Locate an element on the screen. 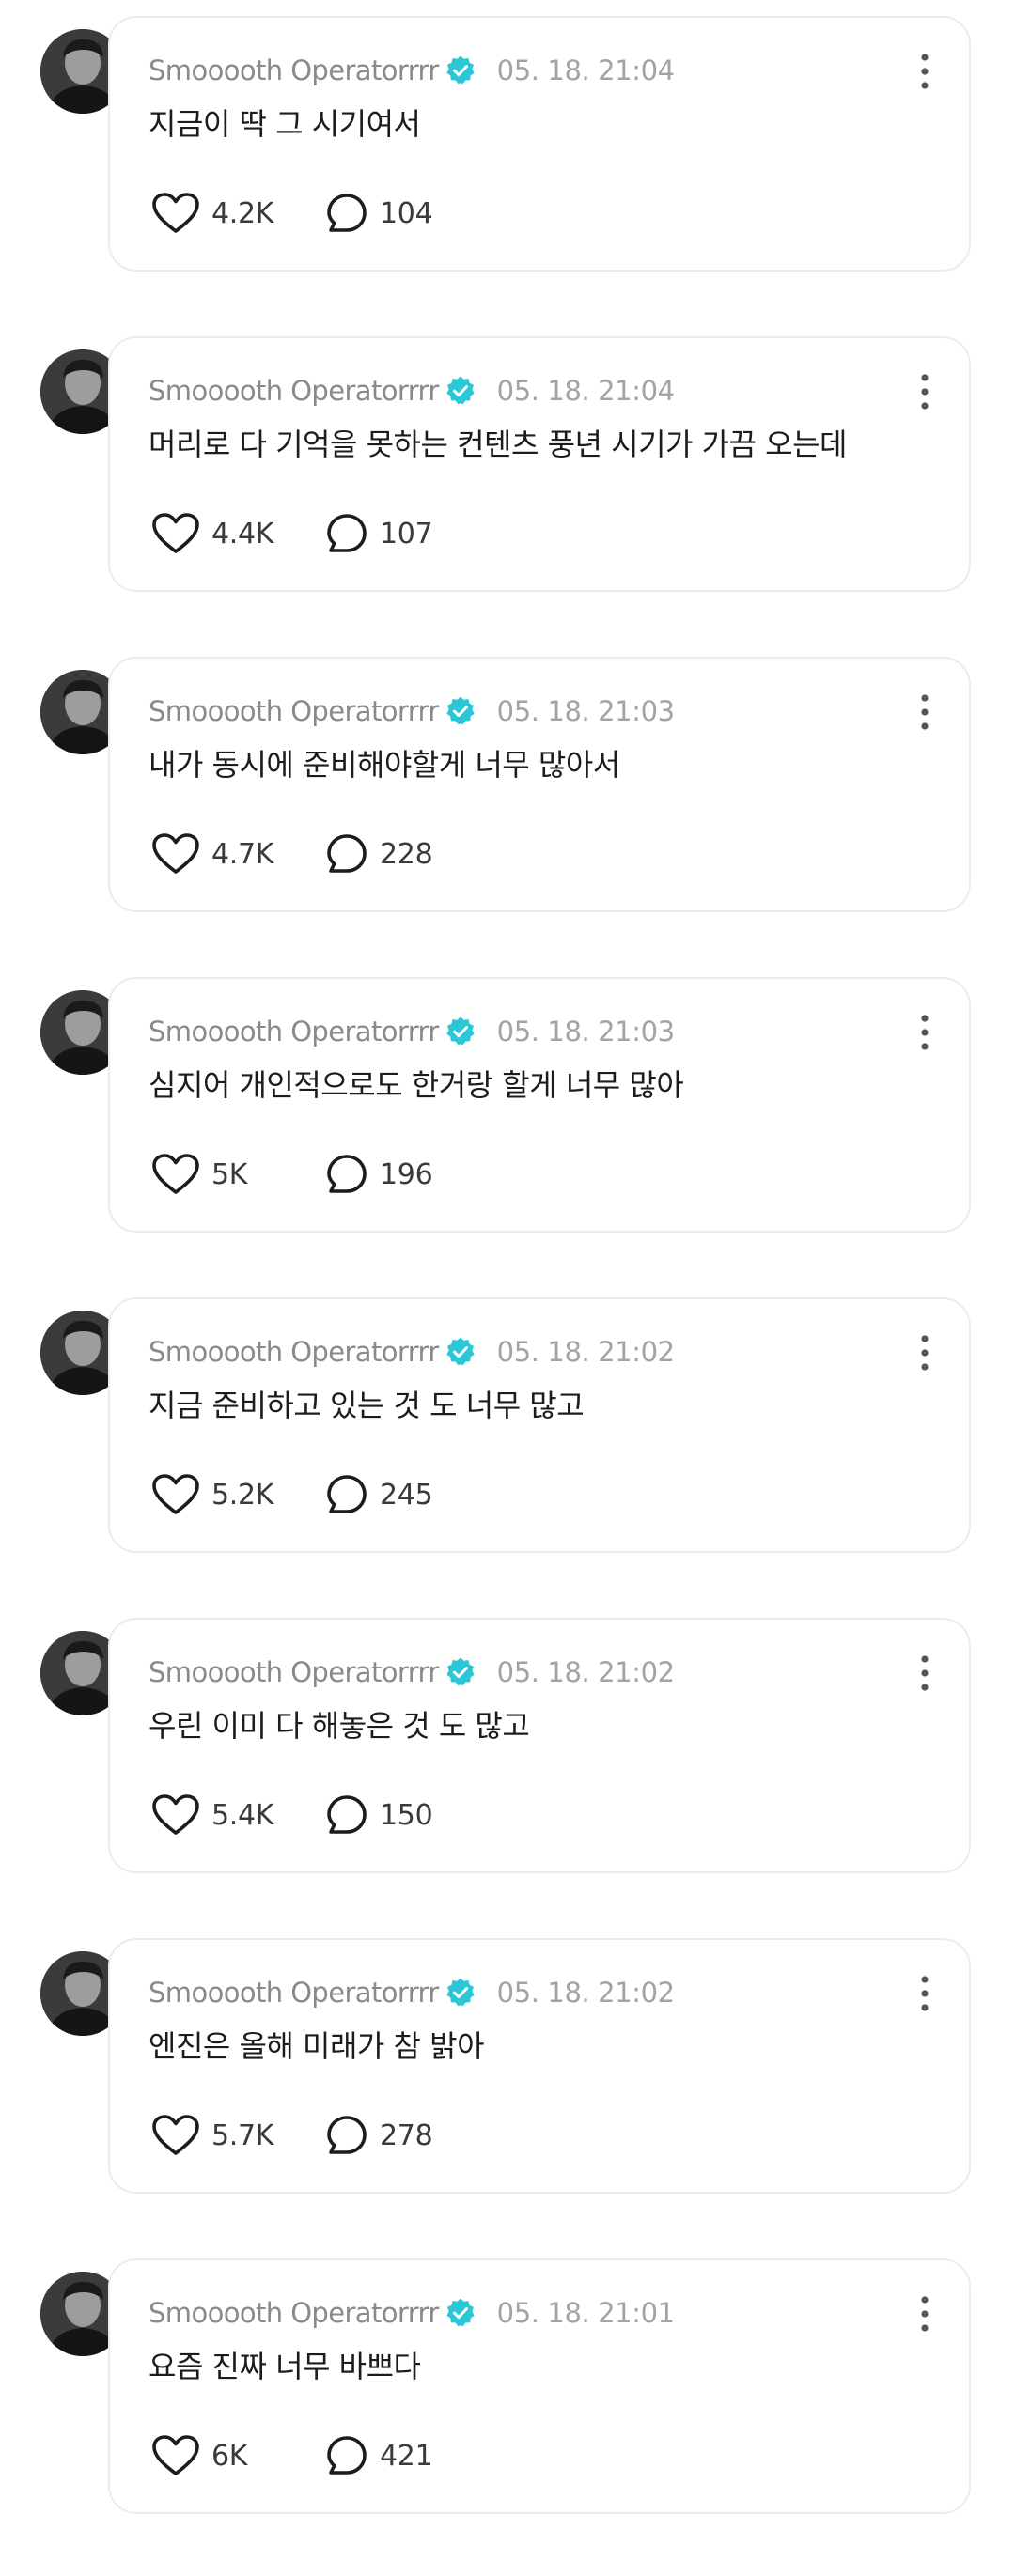 This screenshot has height=2576, width=1015. like-count: 5.7K is located at coordinates (242, 2135).